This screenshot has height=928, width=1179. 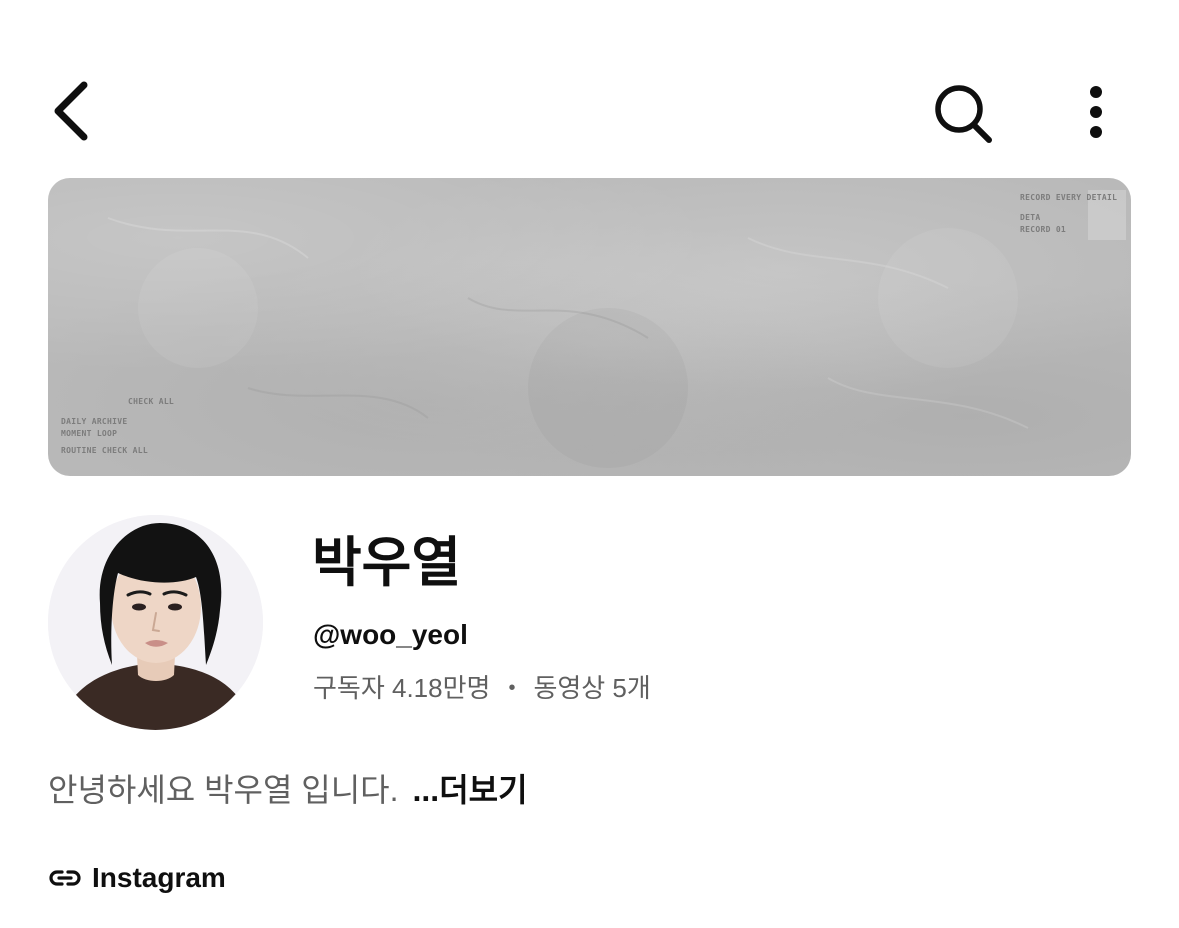 I want to click on link-icon, so click(x=65, y=878).